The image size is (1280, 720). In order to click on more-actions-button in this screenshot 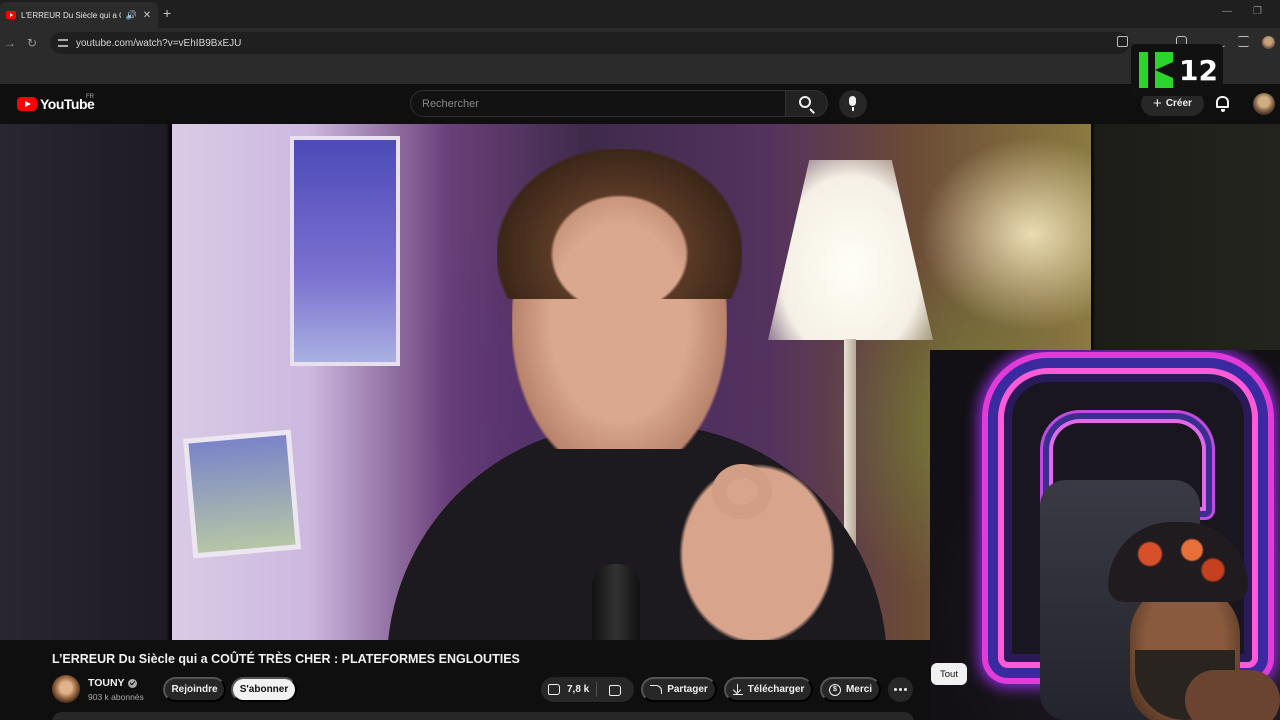, I will do `click(900, 689)`.